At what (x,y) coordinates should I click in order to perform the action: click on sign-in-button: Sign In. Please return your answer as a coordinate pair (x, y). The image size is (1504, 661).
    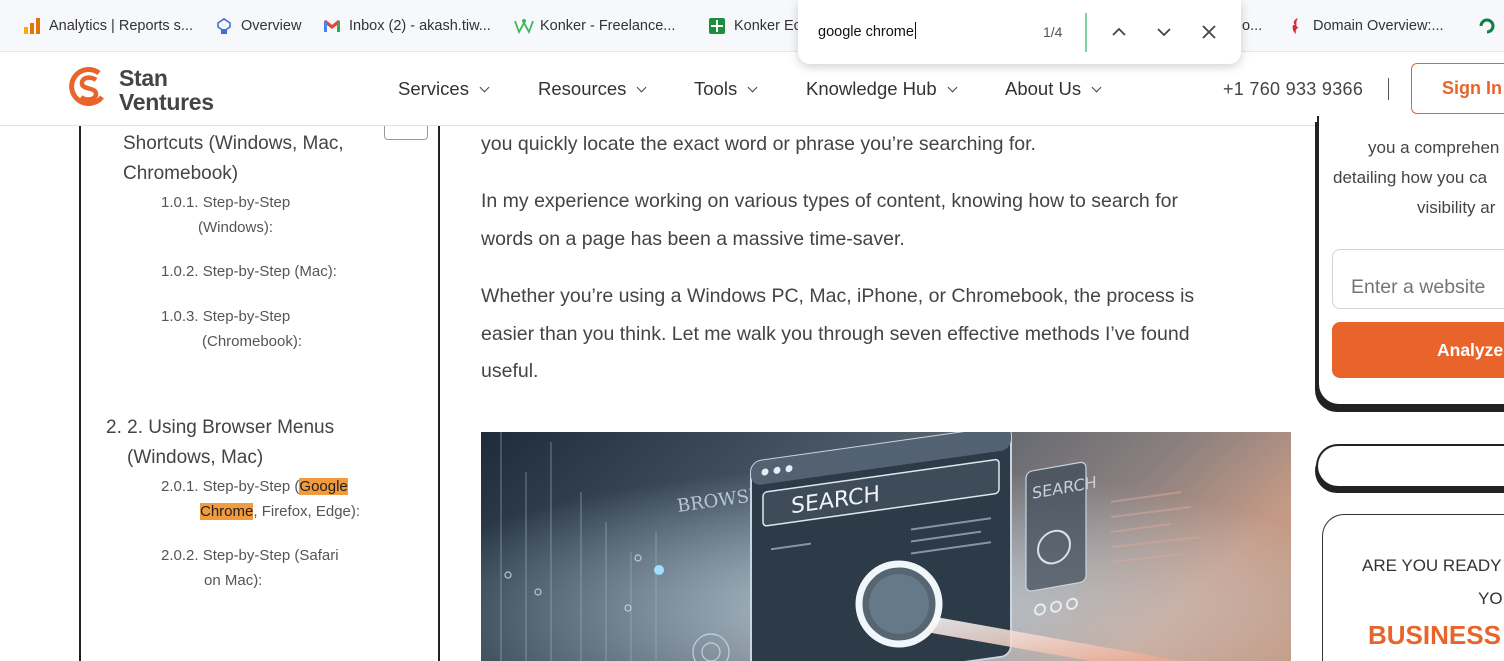
    Looking at the image, I should click on (1457, 88).